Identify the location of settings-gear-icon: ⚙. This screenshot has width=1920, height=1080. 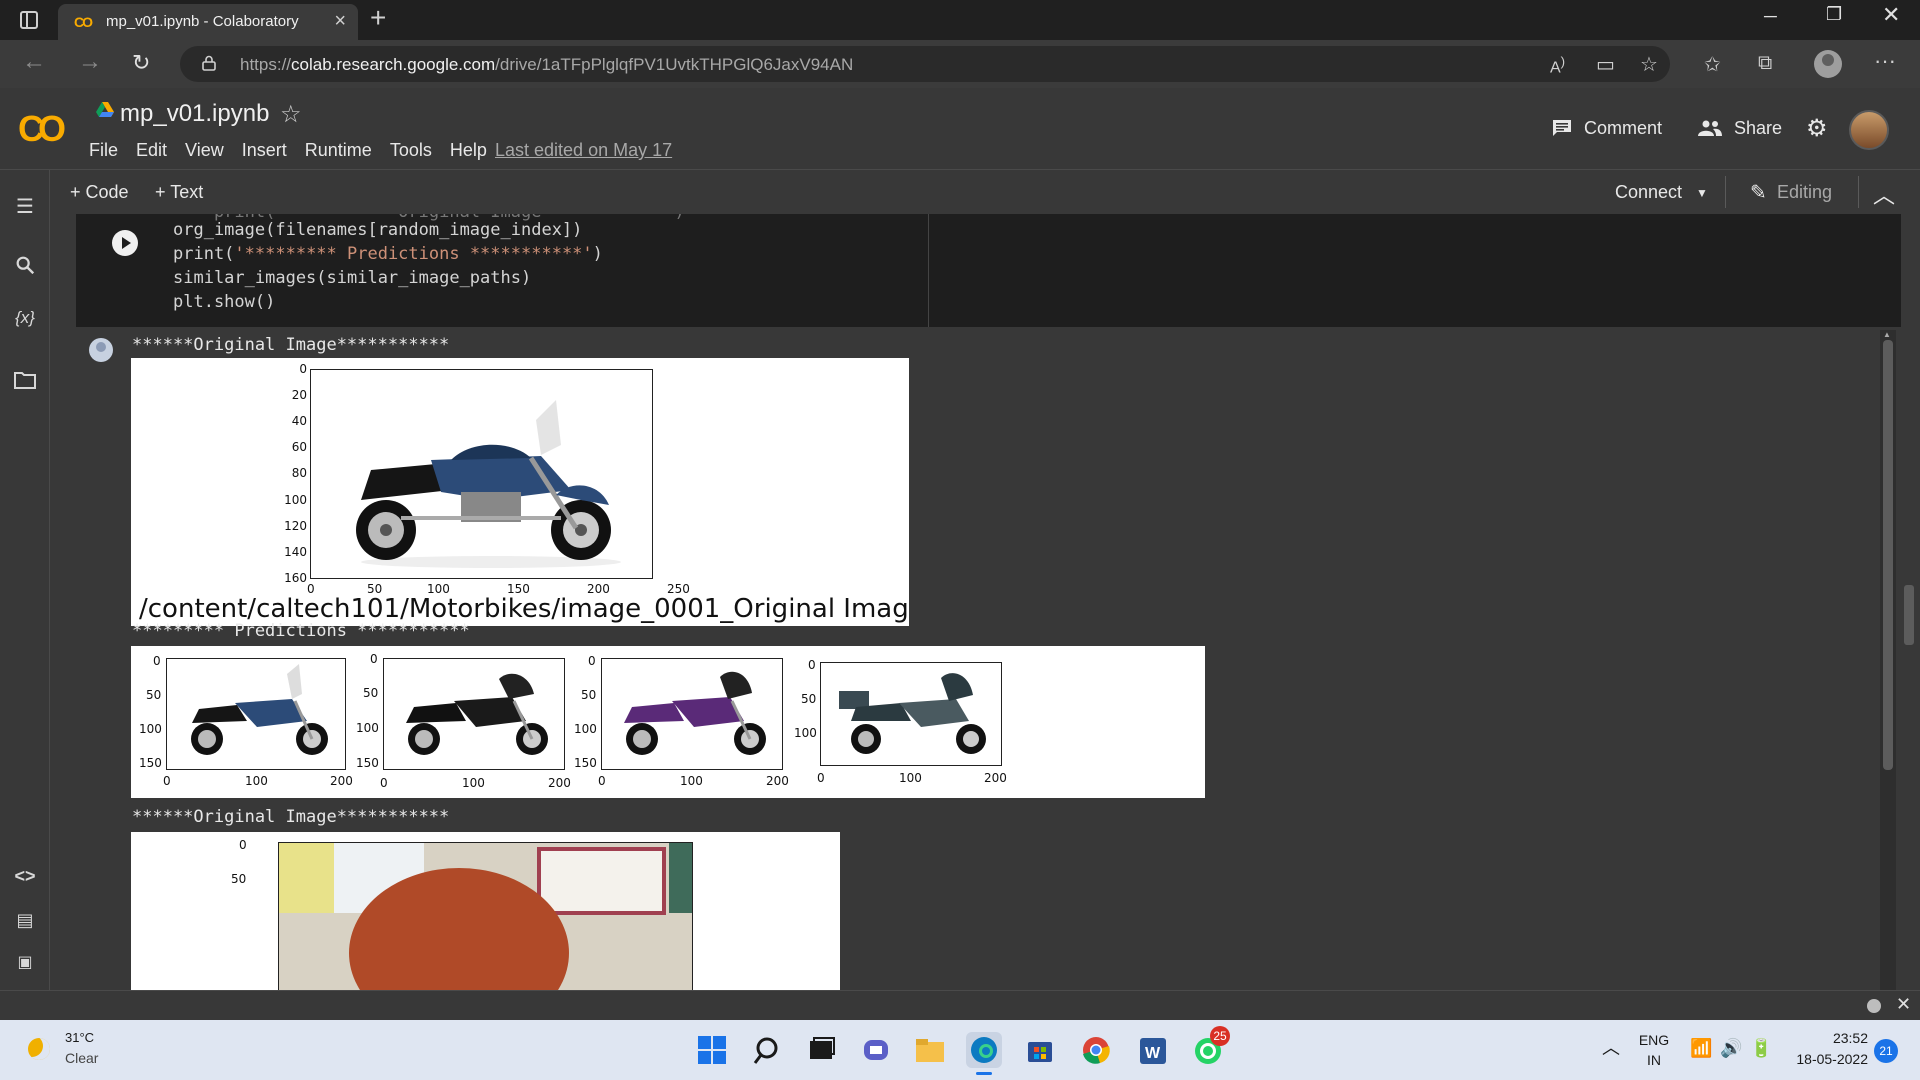
(1817, 128).